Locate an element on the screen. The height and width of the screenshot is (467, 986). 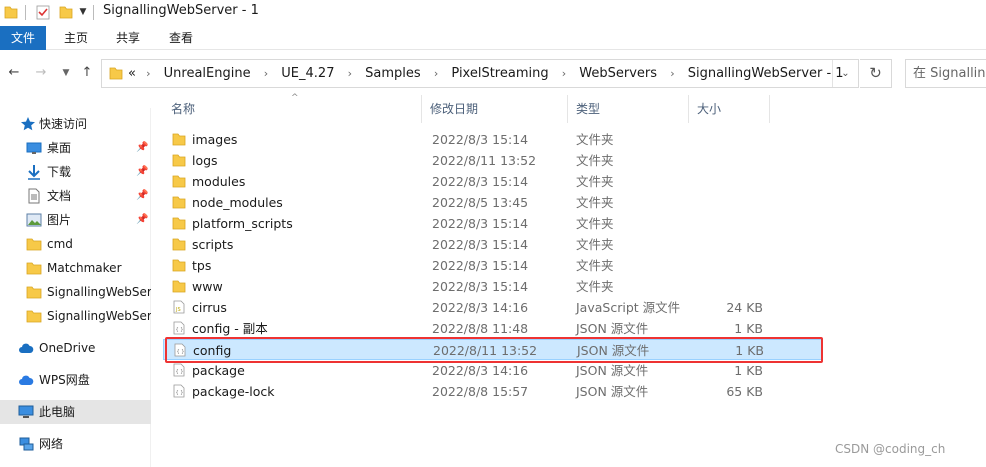
column-header-type: 类型 is located at coordinates (628, 109).